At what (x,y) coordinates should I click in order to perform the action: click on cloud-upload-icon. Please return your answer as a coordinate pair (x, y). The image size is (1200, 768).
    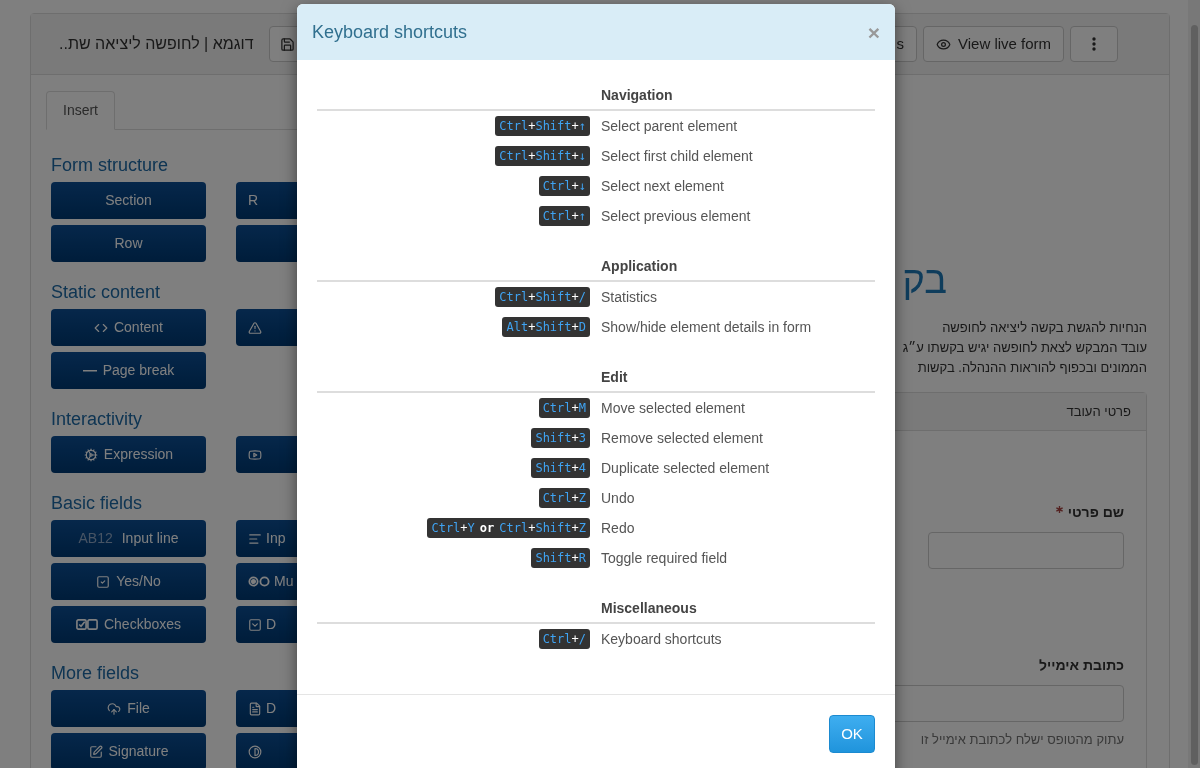
    Looking at the image, I should click on (114, 708).